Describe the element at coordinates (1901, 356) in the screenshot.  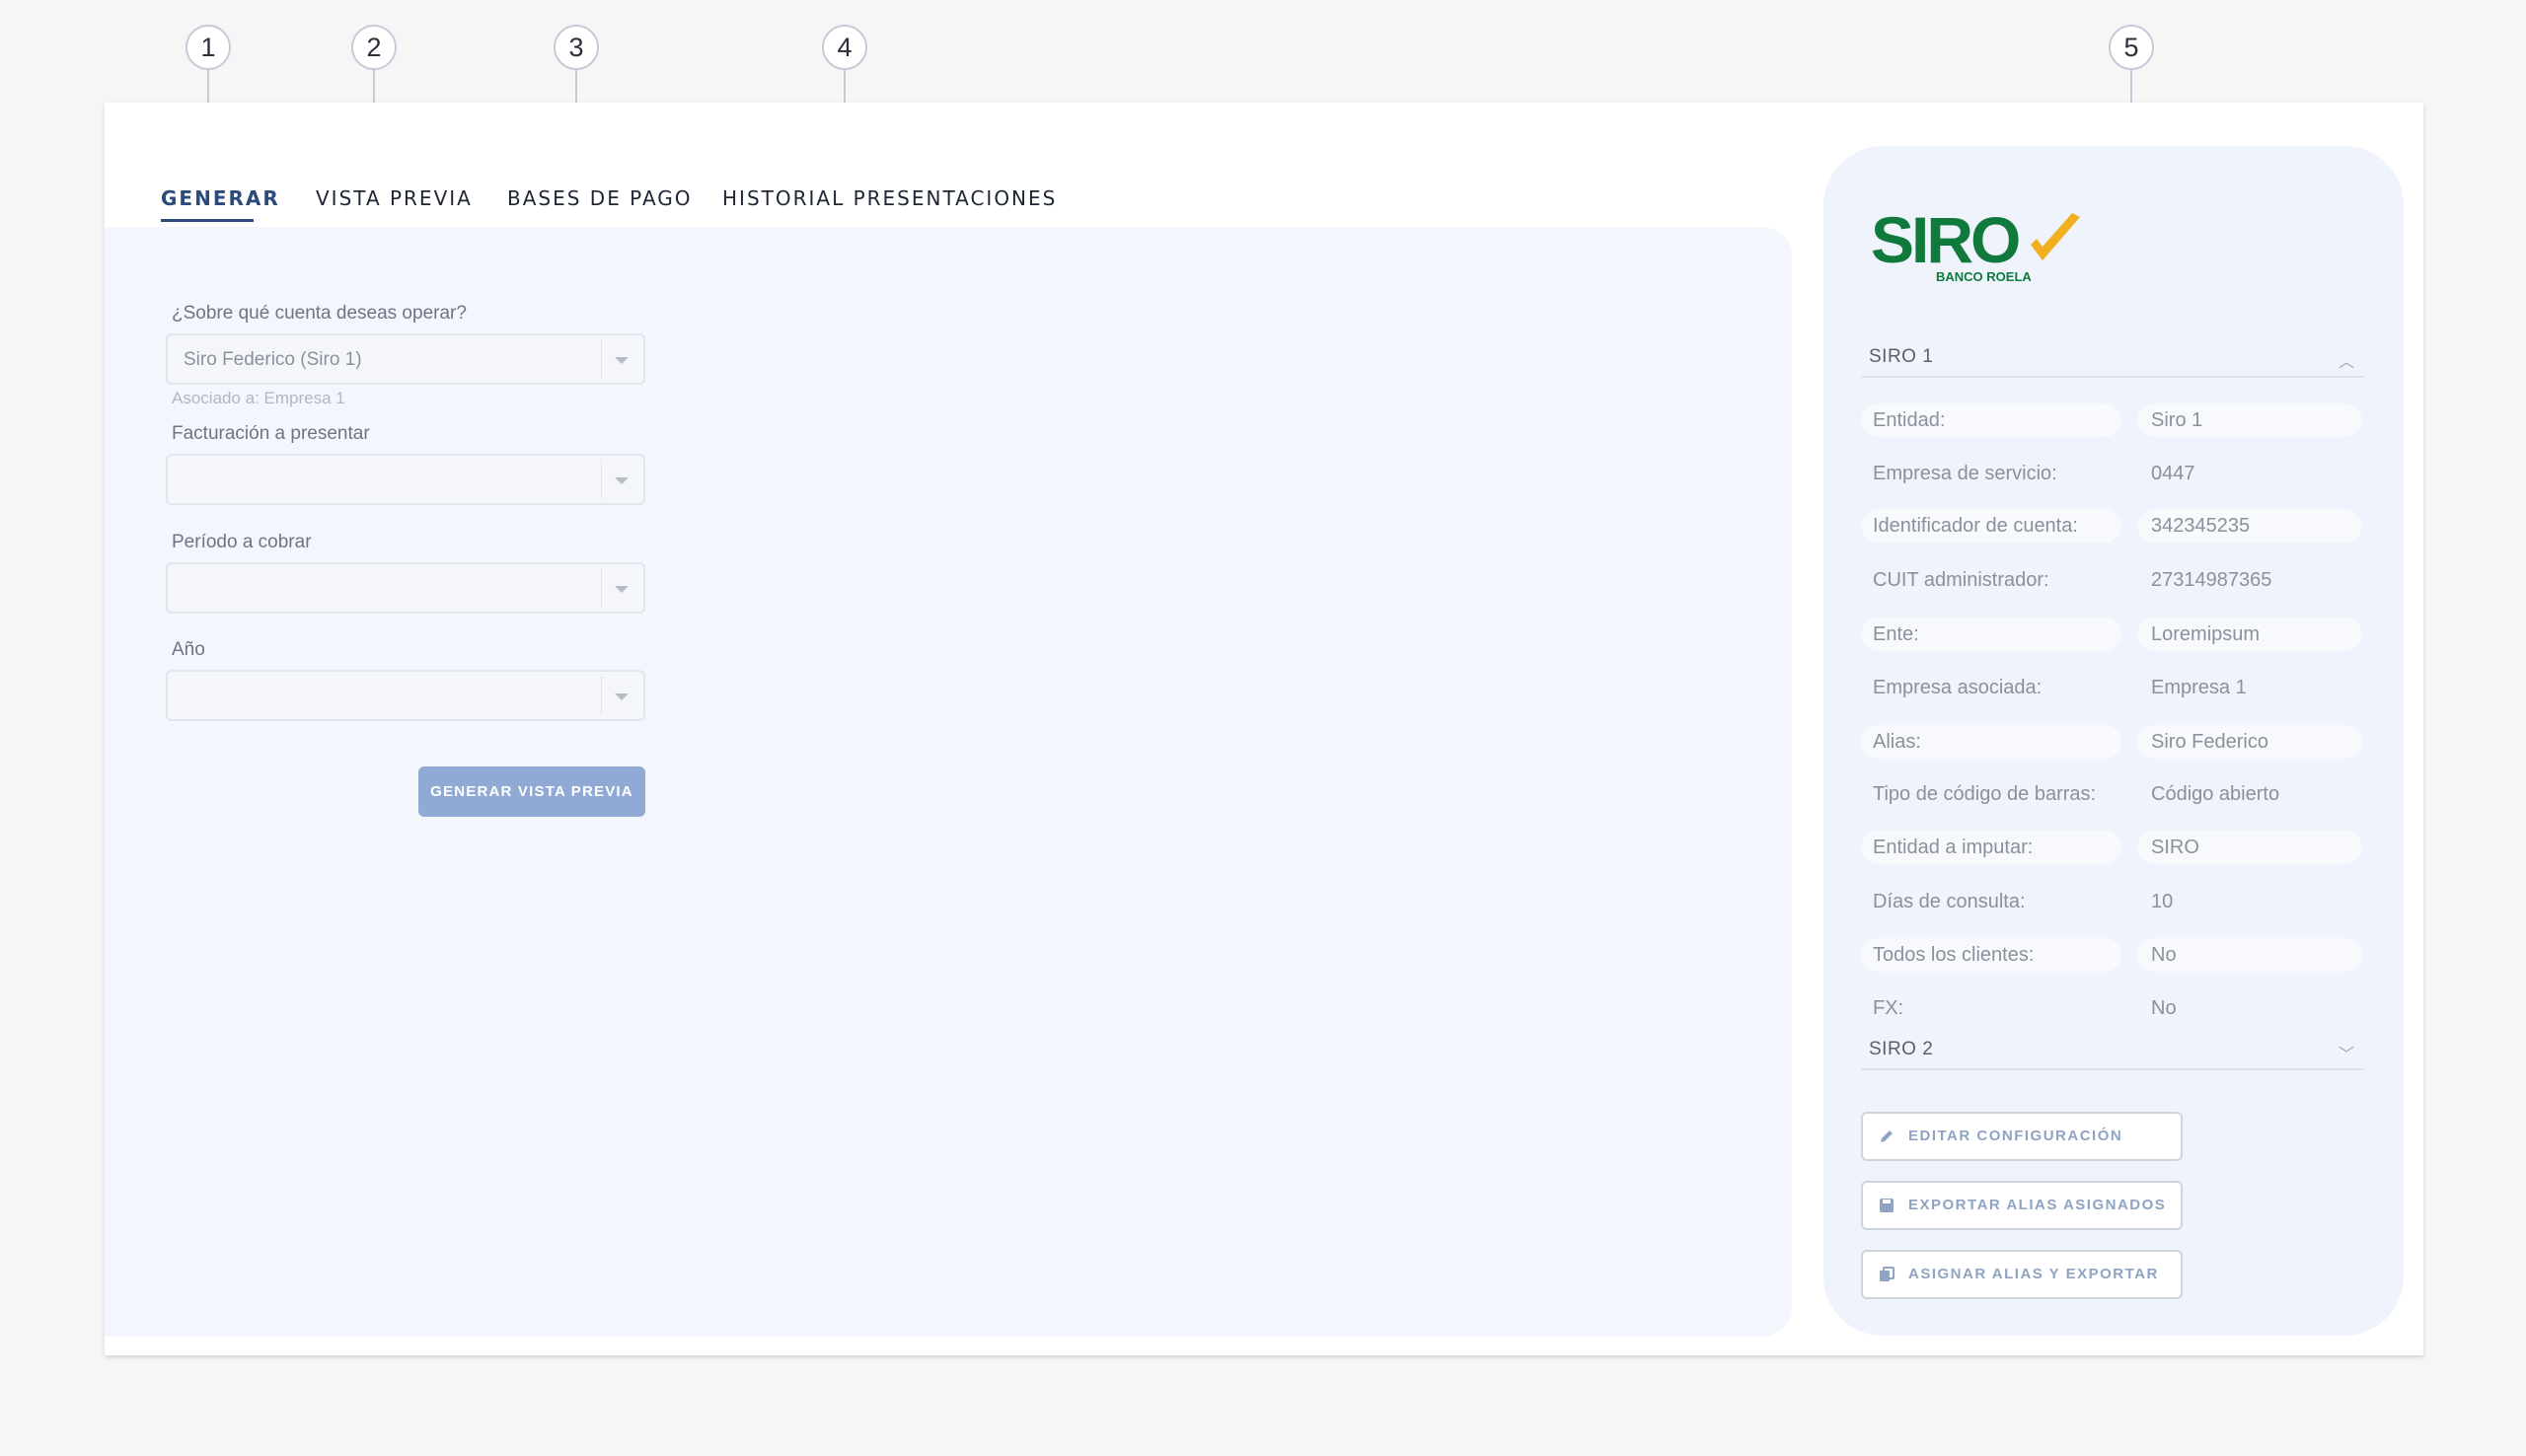
I see `accordion-title: SIRO 1` at that location.